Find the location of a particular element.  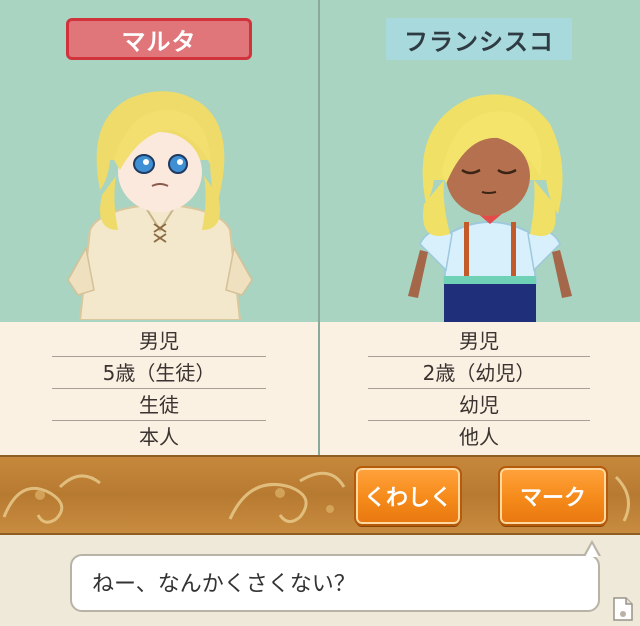

details-button: くわしく is located at coordinates (408, 496).